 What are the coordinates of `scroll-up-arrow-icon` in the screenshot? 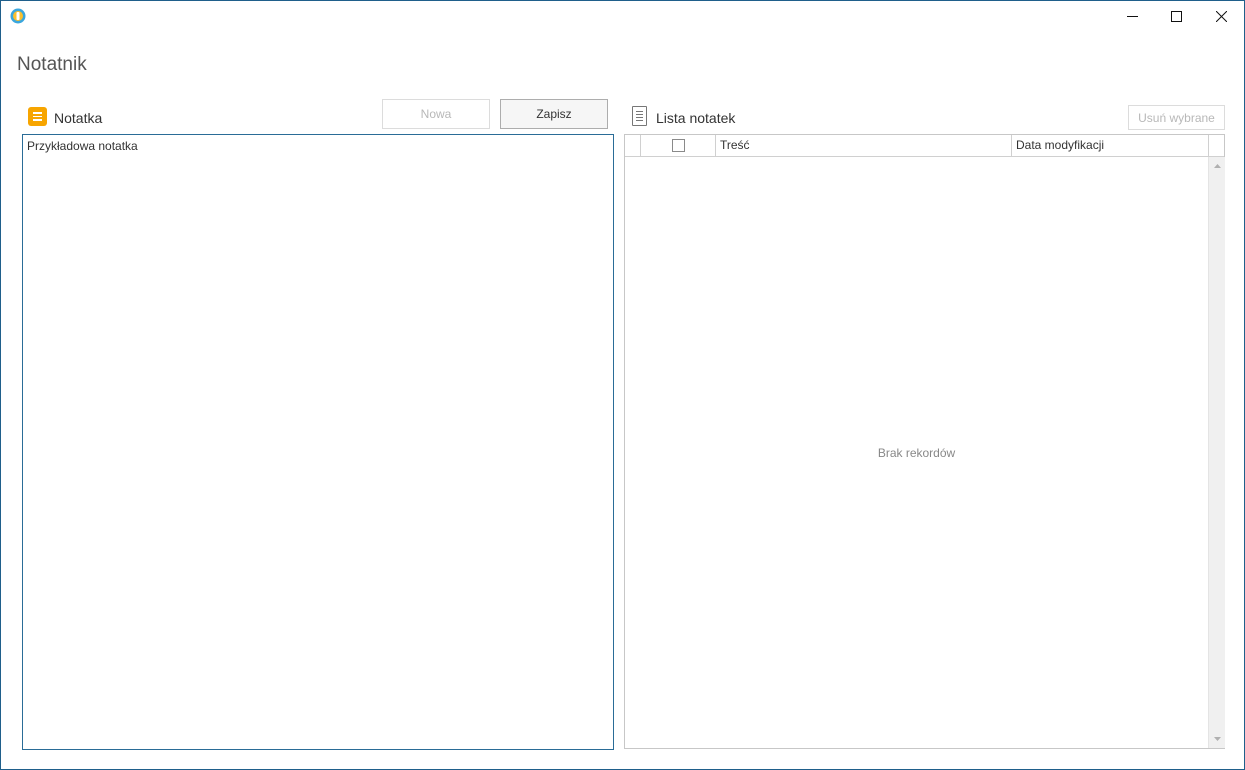 It's located at (1217, 166).